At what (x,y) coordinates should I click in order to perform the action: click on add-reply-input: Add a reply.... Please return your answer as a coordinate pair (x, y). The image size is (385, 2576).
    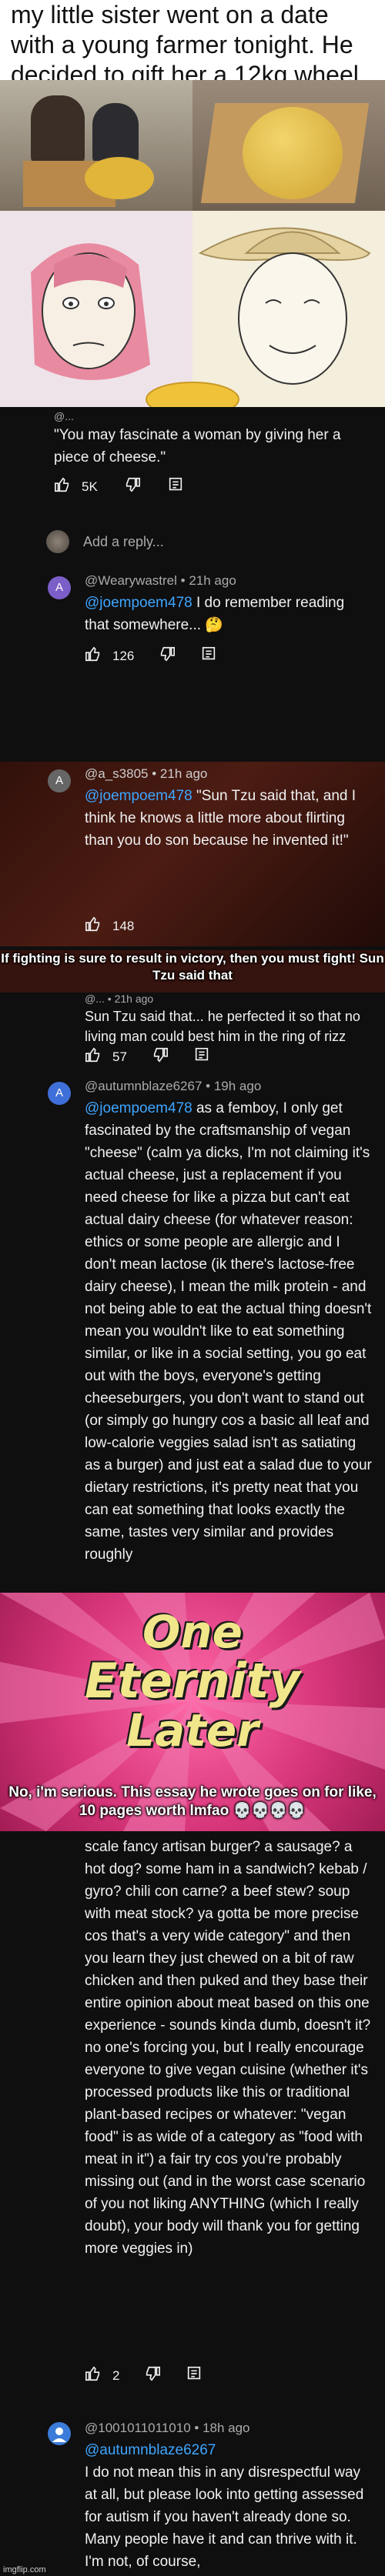
    Looking at the image, I should click on (124, 542).